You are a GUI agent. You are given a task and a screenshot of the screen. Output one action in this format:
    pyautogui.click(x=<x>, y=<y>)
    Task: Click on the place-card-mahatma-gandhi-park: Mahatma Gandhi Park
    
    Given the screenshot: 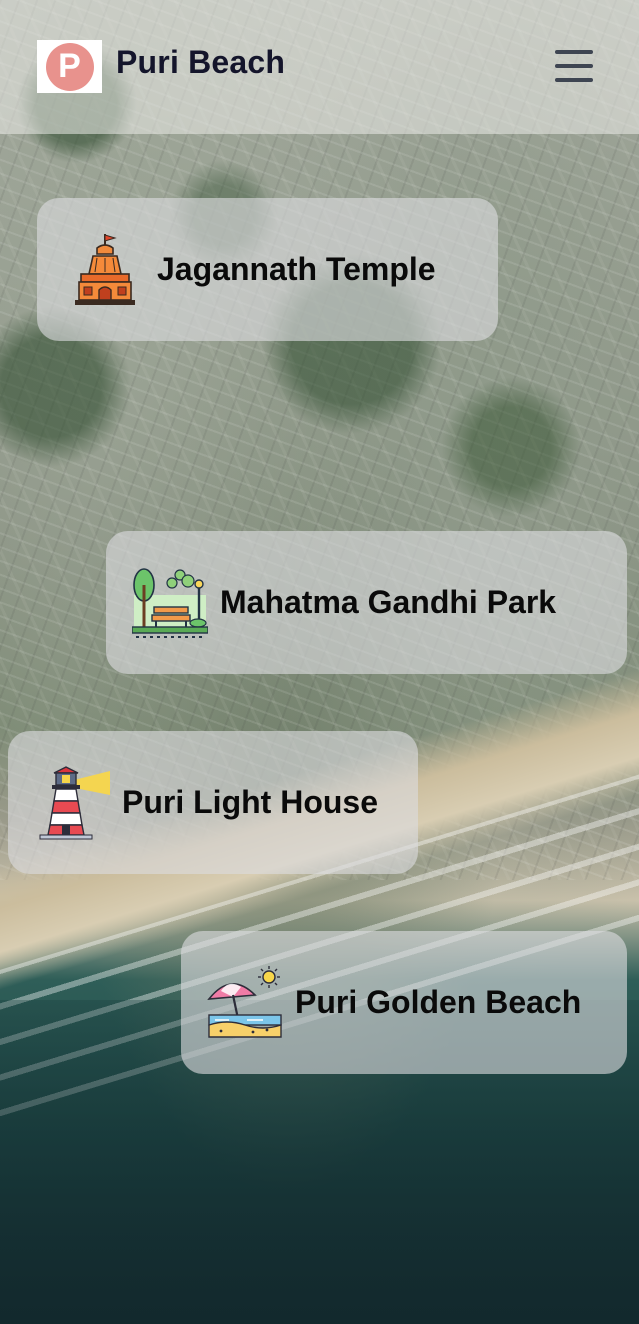 What is the action you would take?
    pyautogui.click(x=366, y=602)
    